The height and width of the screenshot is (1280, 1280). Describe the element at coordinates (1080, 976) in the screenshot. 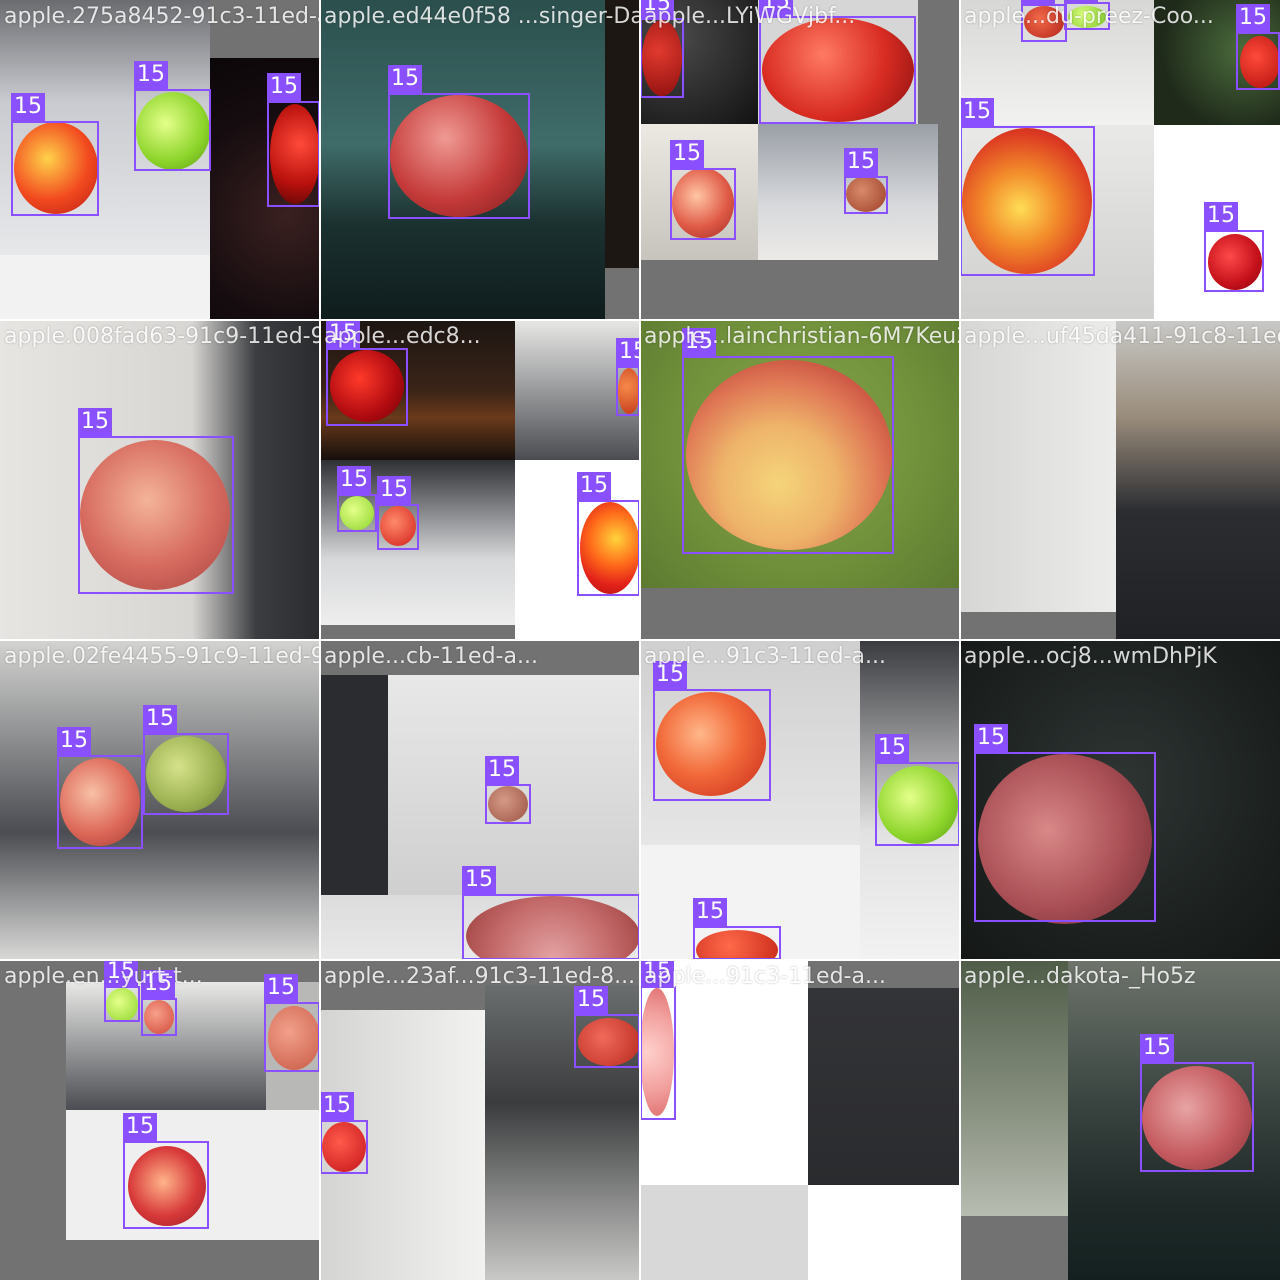

I see `image-filename: apple...dakota-_Ho5z` at that location.